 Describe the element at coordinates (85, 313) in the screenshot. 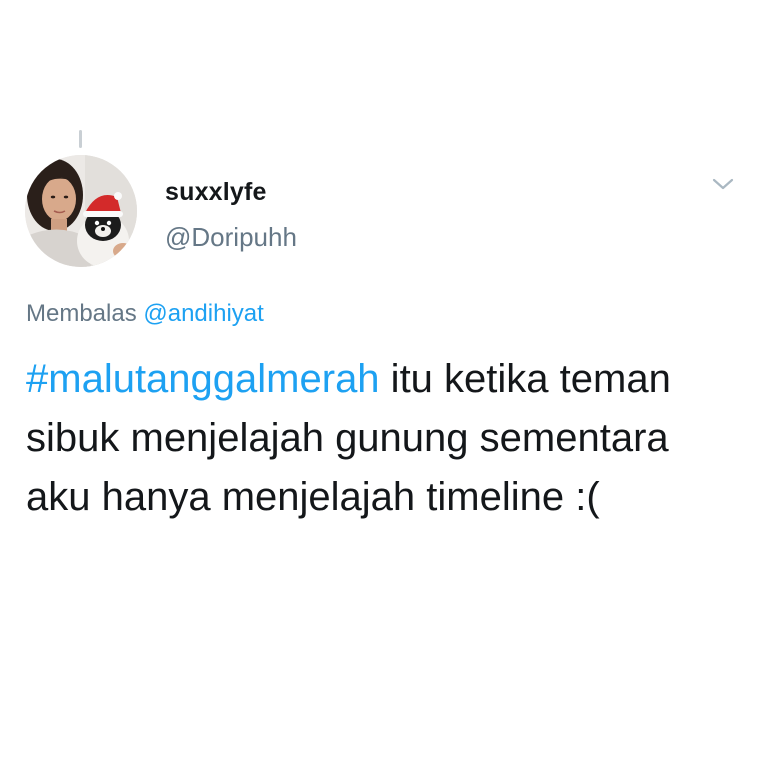

I see `reply-prefix: Membalas` at that location.